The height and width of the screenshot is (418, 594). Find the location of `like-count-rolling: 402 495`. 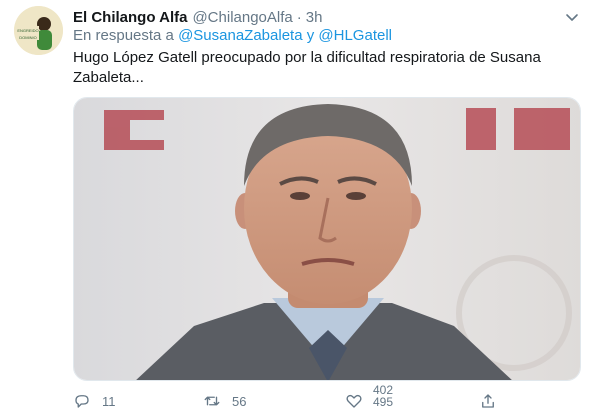

like-count-rolling: 402 495 is located at coordinates (383, 396).